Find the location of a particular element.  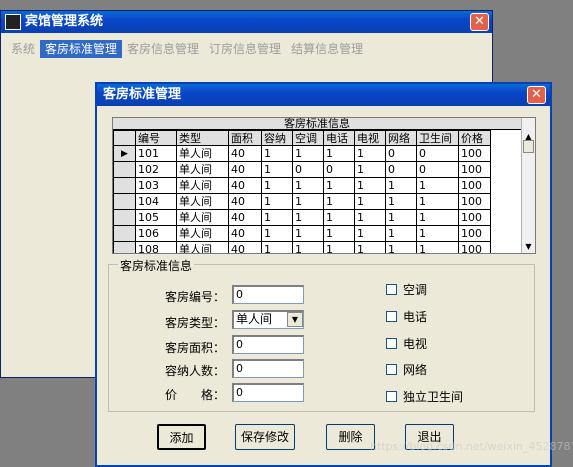

table-row: 105 单人间 40 1 1 1 1 1 1 100 is located at coordinates (302, 217).